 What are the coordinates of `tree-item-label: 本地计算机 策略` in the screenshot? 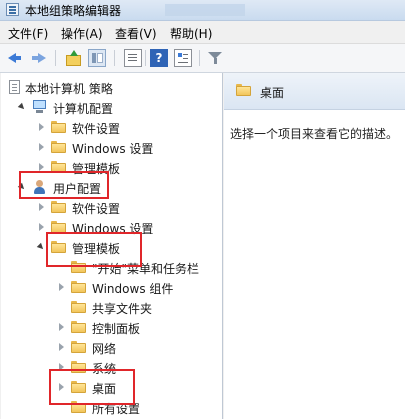 It's located at (69, 89).